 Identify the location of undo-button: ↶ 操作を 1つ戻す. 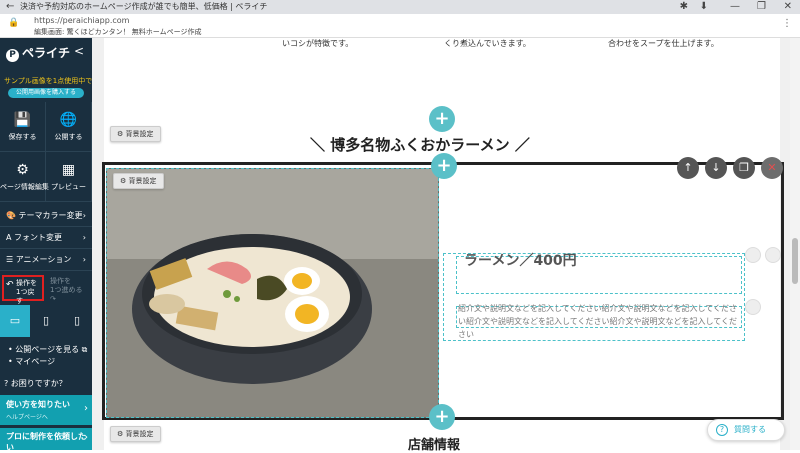
(23, 290).